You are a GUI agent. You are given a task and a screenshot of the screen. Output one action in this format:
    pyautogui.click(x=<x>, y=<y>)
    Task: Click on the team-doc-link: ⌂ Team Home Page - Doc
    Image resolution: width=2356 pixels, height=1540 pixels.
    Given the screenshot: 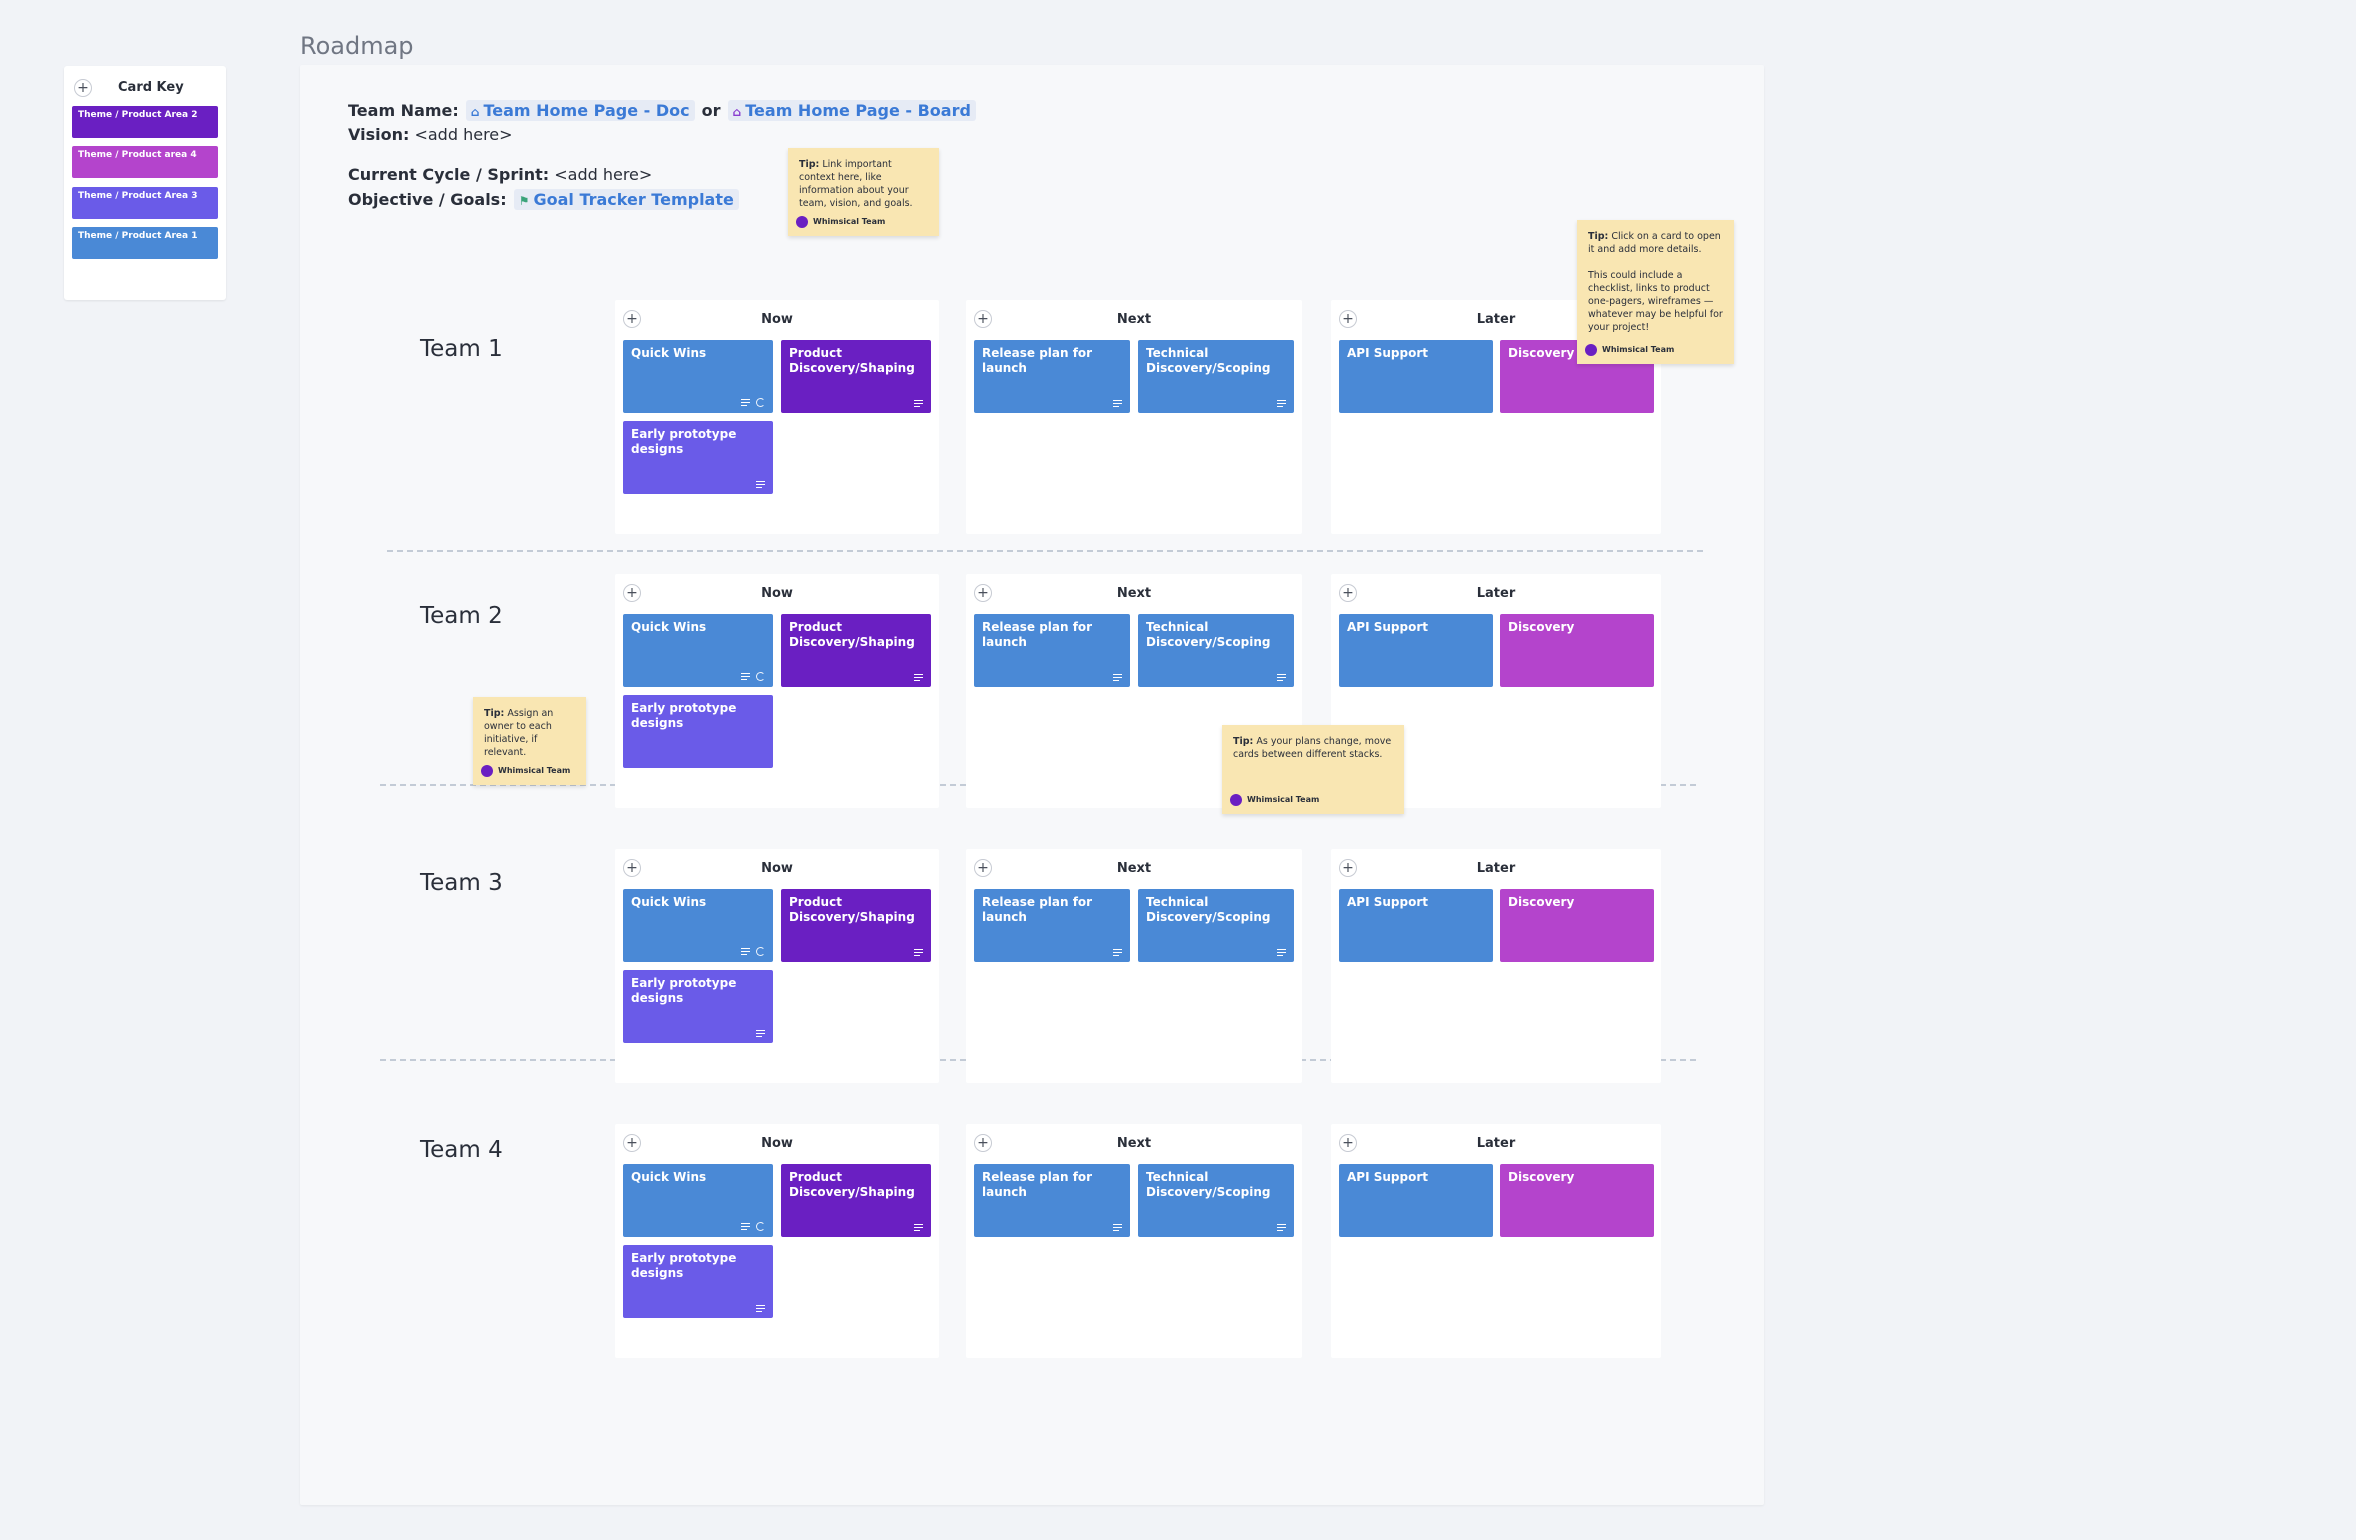 What is the action you would take?
    pyautogui.click(x=580, y=110)
    